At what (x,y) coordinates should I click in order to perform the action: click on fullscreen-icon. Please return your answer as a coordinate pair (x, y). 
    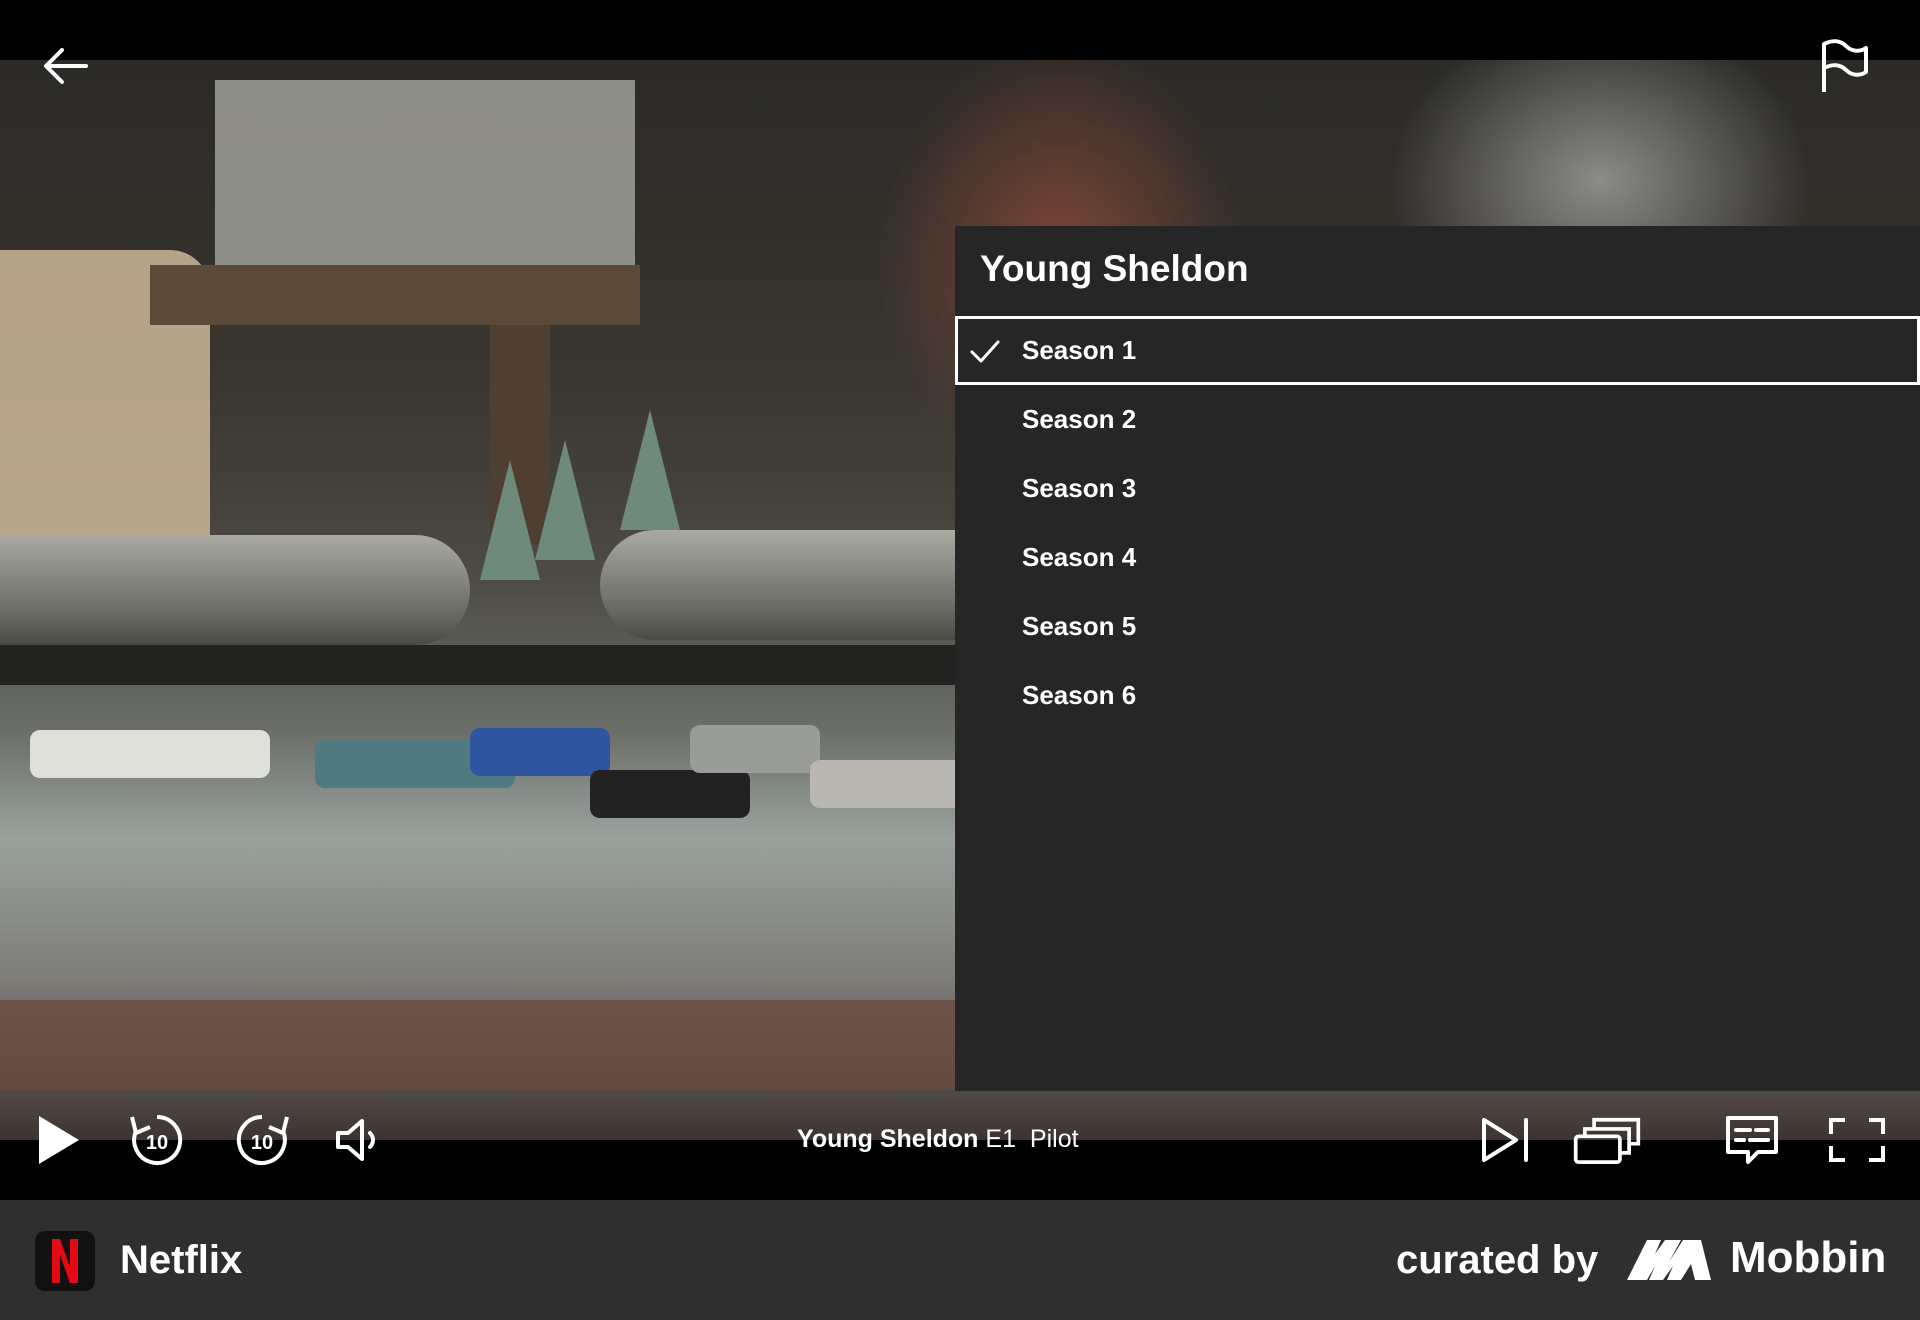
    Looking at the image, I should click on (1857, 1140).